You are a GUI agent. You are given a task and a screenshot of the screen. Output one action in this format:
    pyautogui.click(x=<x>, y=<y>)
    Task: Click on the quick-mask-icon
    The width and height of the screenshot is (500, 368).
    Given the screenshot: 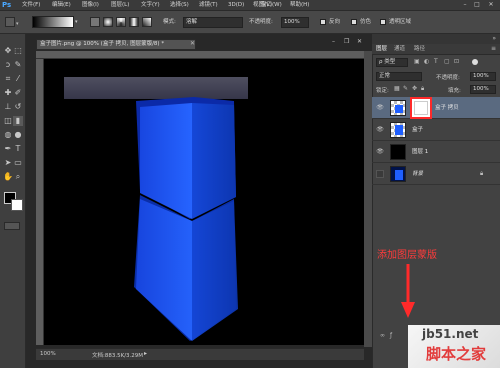 What is the action you would take?
    pyautogui.click(x=12, y=226)
    